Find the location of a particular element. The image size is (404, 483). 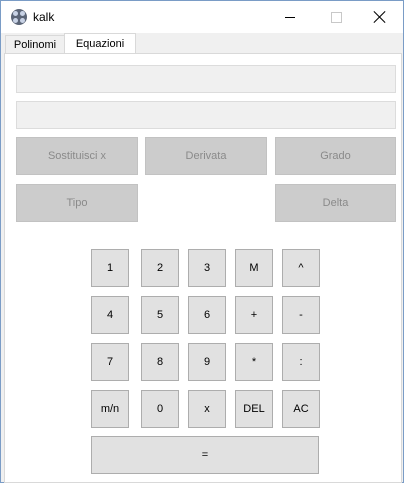

key-0: 0 is located at coordinates (160, 409).